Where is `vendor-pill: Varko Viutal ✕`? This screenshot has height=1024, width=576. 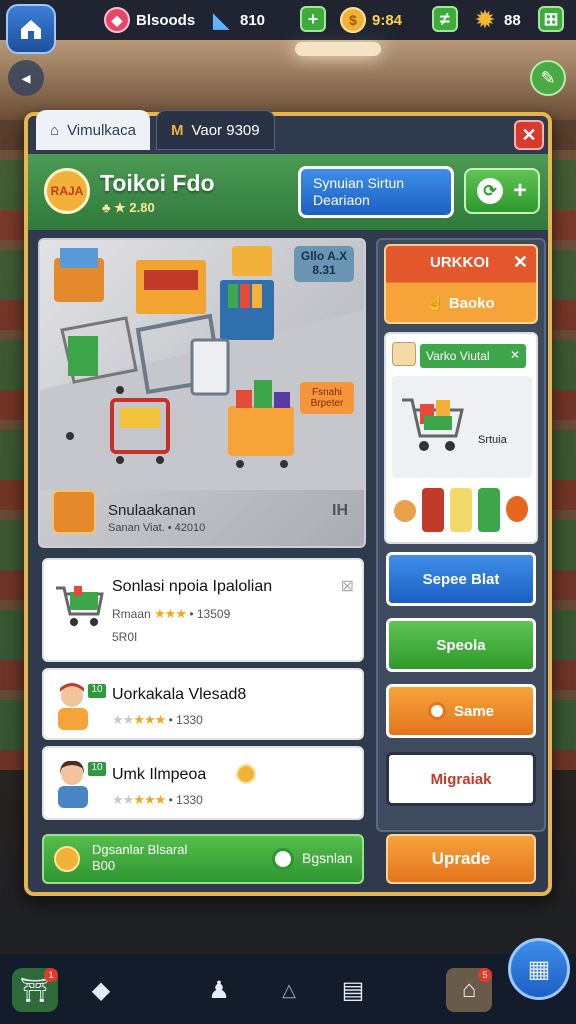
vendor-pill: Varko Viutal ✕ is located at coordinates (473, 356).